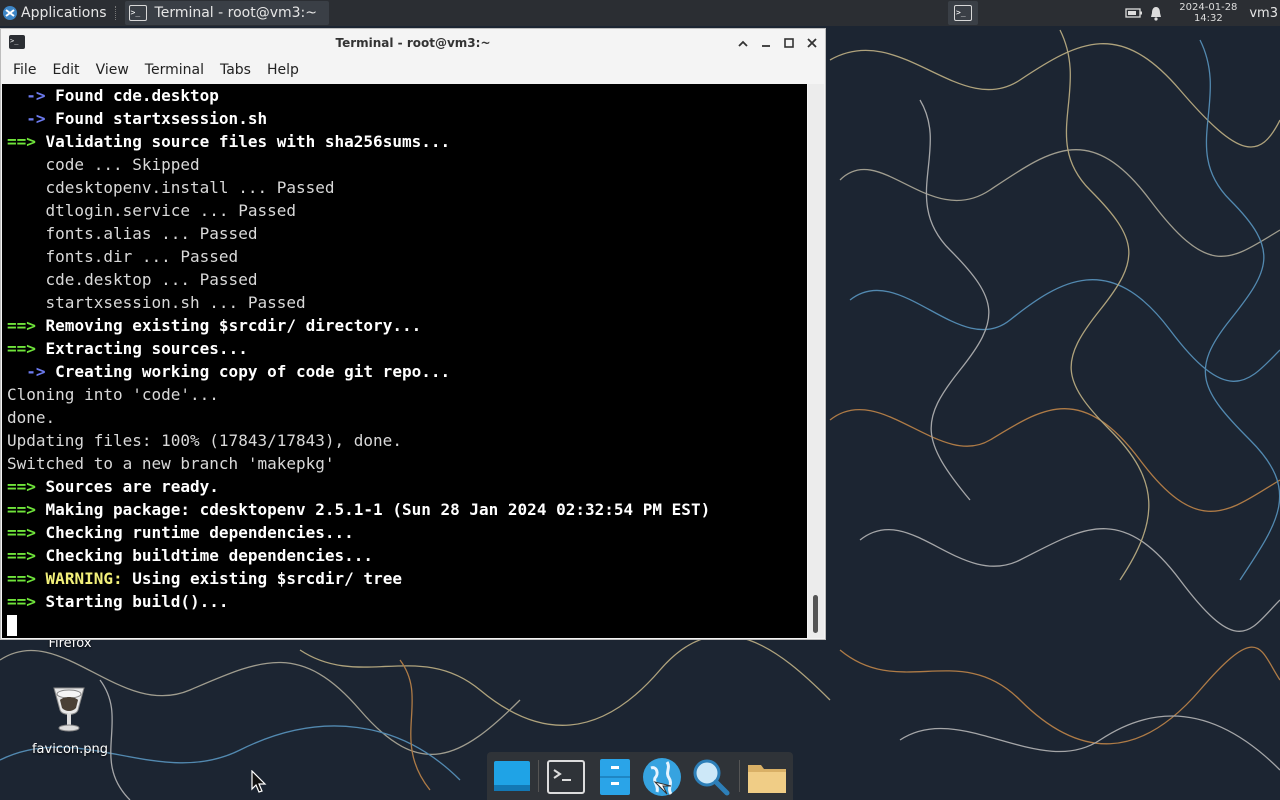 This screenshot has height=800, width=1280. Describe the element at coordinates (132, 233) in the screenshot. I see `terminal-line-text: fonts.alias ... Passed` at that location.